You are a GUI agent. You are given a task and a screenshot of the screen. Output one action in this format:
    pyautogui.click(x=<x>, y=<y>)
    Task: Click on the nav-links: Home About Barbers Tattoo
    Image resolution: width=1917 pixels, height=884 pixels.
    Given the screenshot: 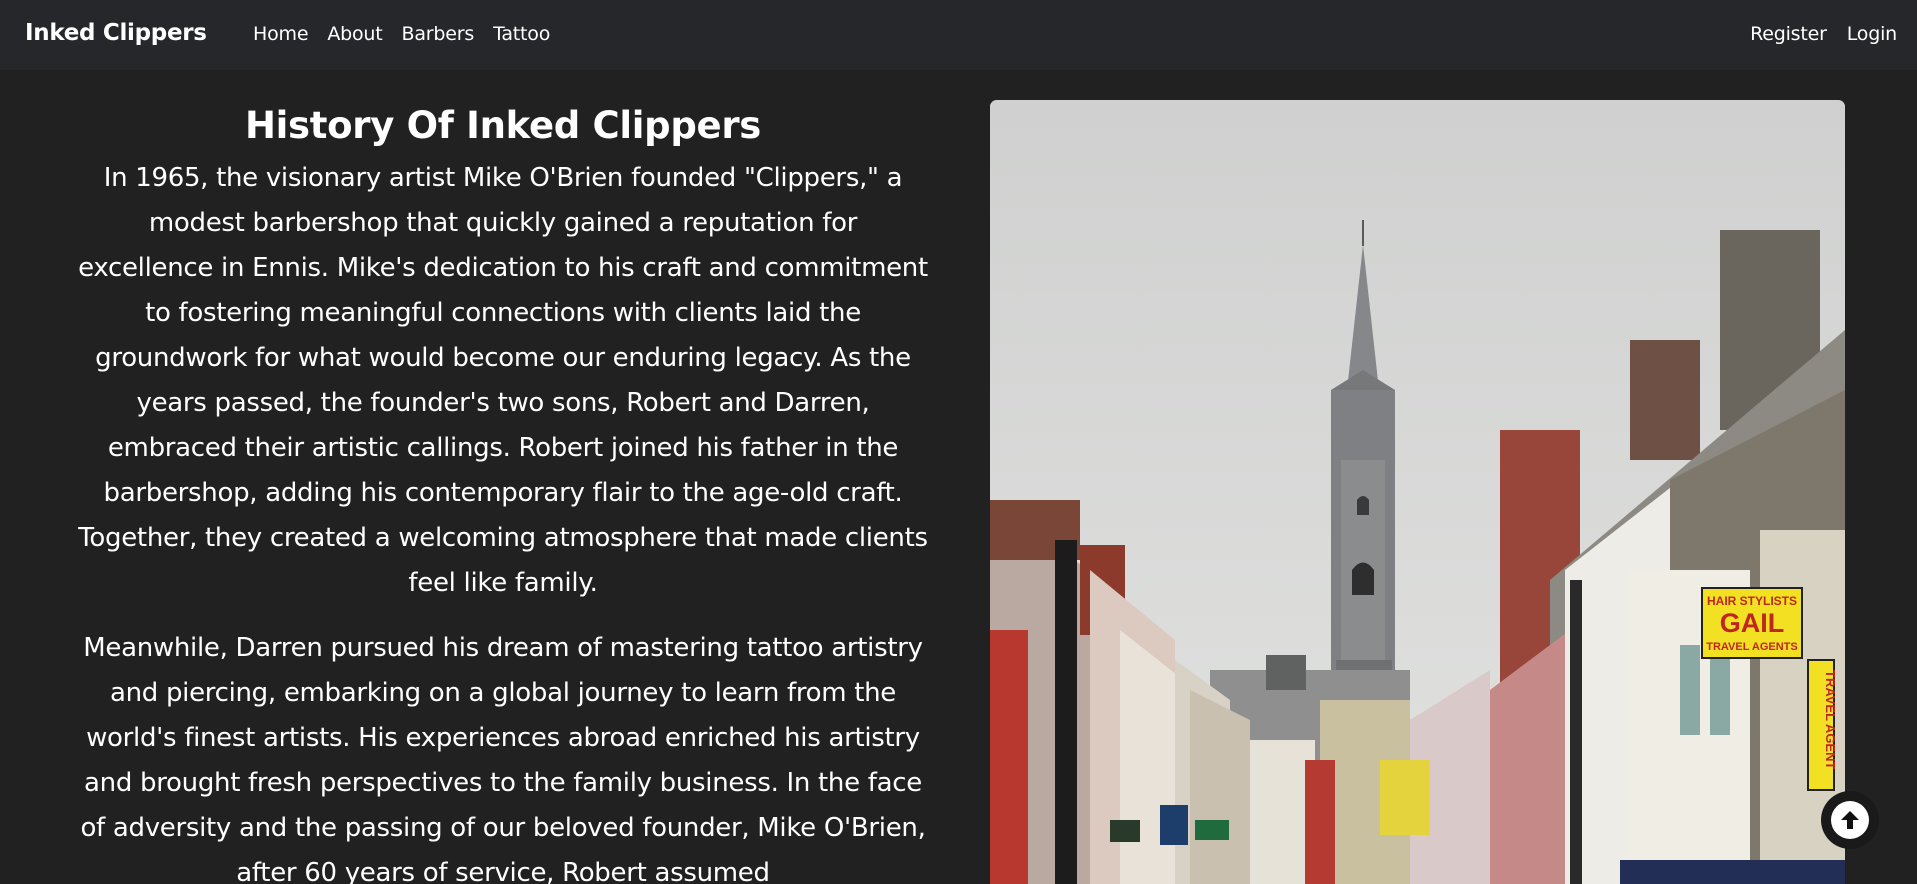 What is the action you would take?
    pyautogui.click(x=401, y=34)
    